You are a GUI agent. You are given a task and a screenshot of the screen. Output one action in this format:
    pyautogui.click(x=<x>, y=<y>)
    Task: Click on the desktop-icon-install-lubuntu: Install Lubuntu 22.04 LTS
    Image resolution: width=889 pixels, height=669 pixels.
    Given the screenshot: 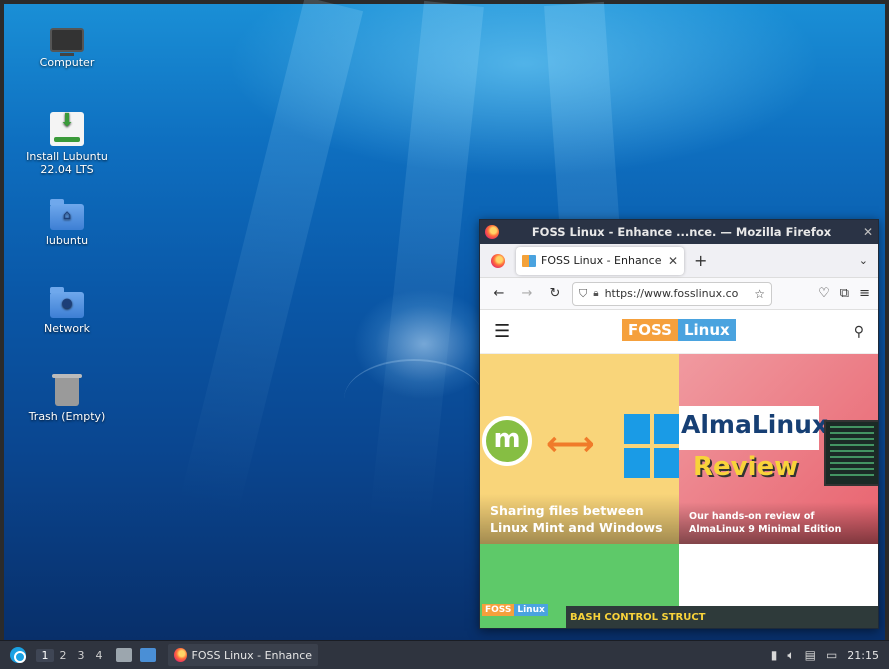 What is the action you would take?
    pyautogui.click(x=67, y=144)
    